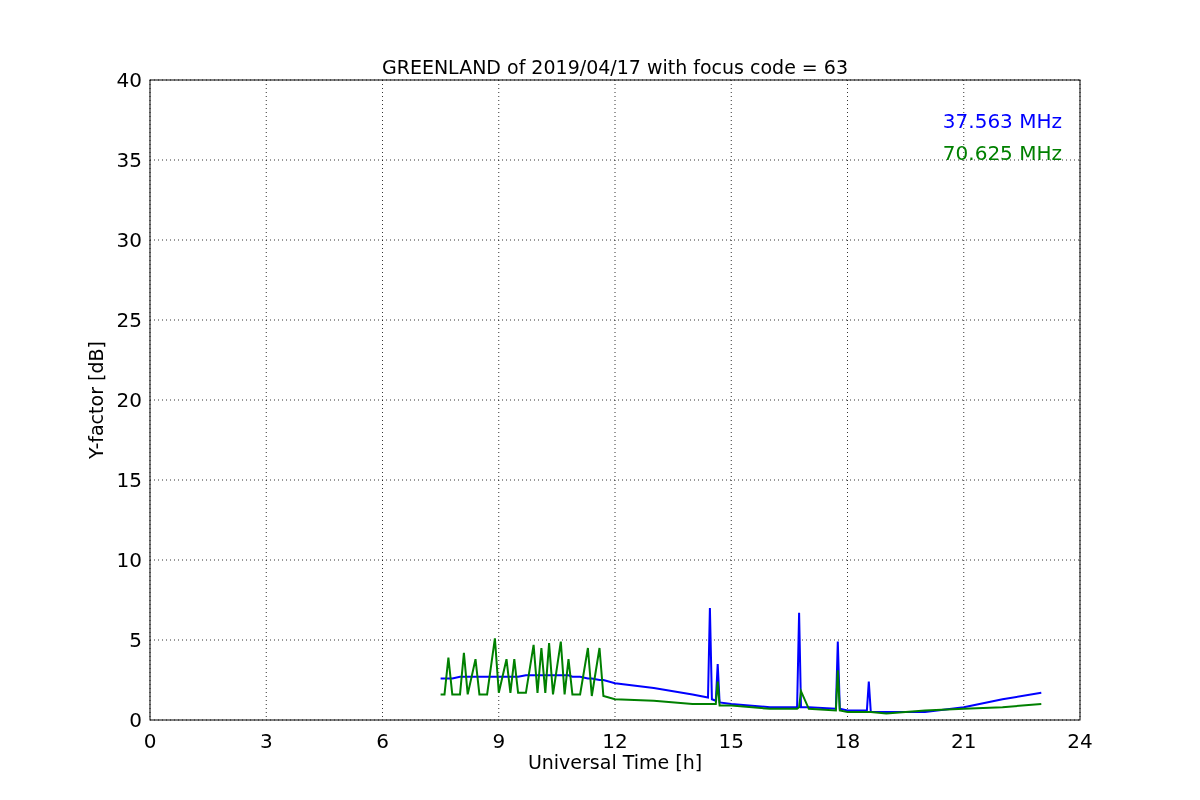 The image size is (1200, 800). I want to click on legend-label: 37.563 MHz, so click(1002, 121).